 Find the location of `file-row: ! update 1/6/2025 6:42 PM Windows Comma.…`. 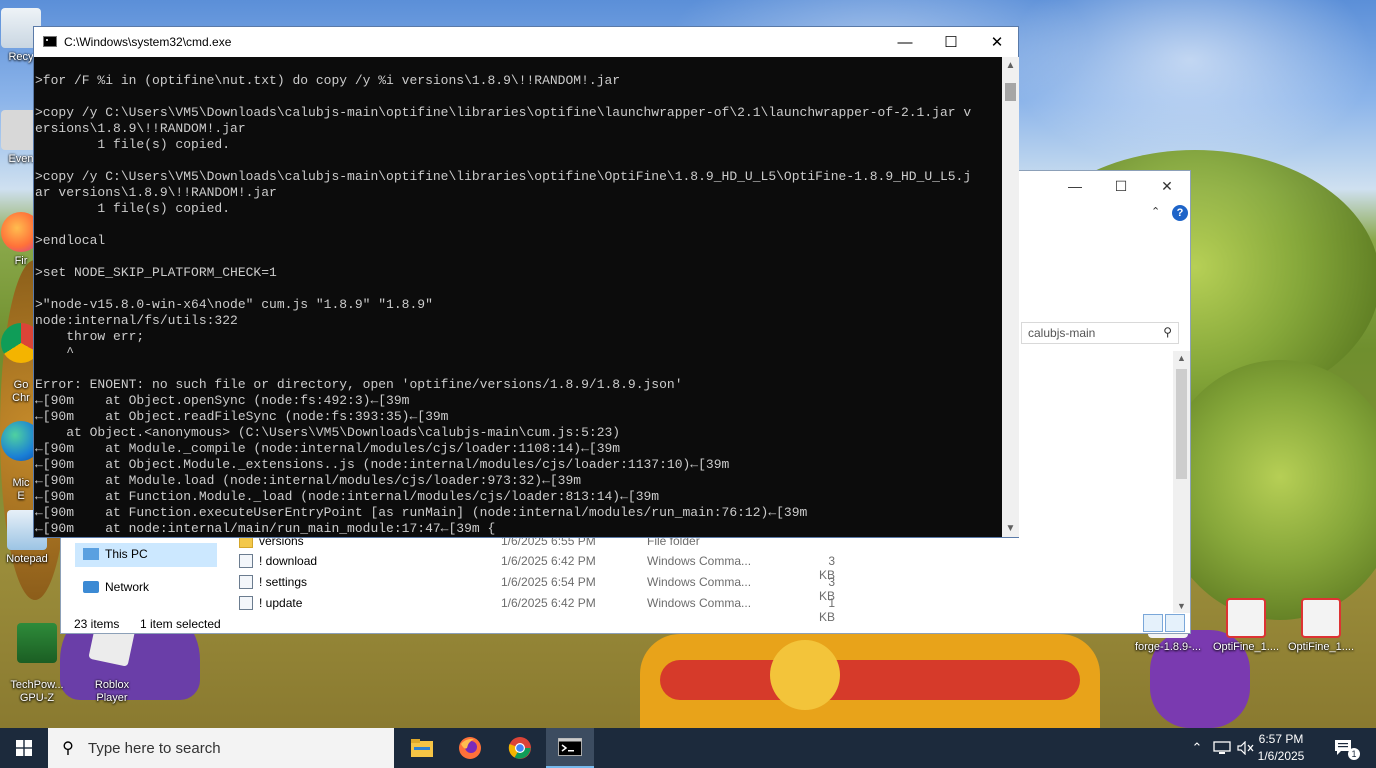

file-row: ! update 1/6/2025 6:42 PM Windows Comma.… is located at coordinates (539, 608).